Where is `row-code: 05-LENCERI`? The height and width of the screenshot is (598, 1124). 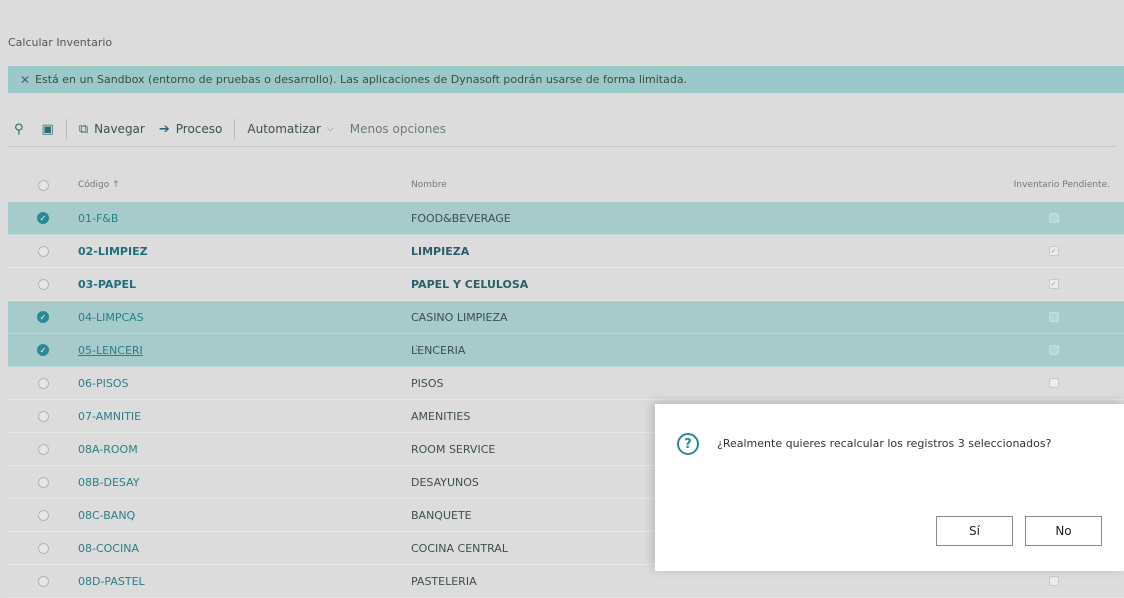
row-code: 05-LENCERI is located at coordinates (244, 350).